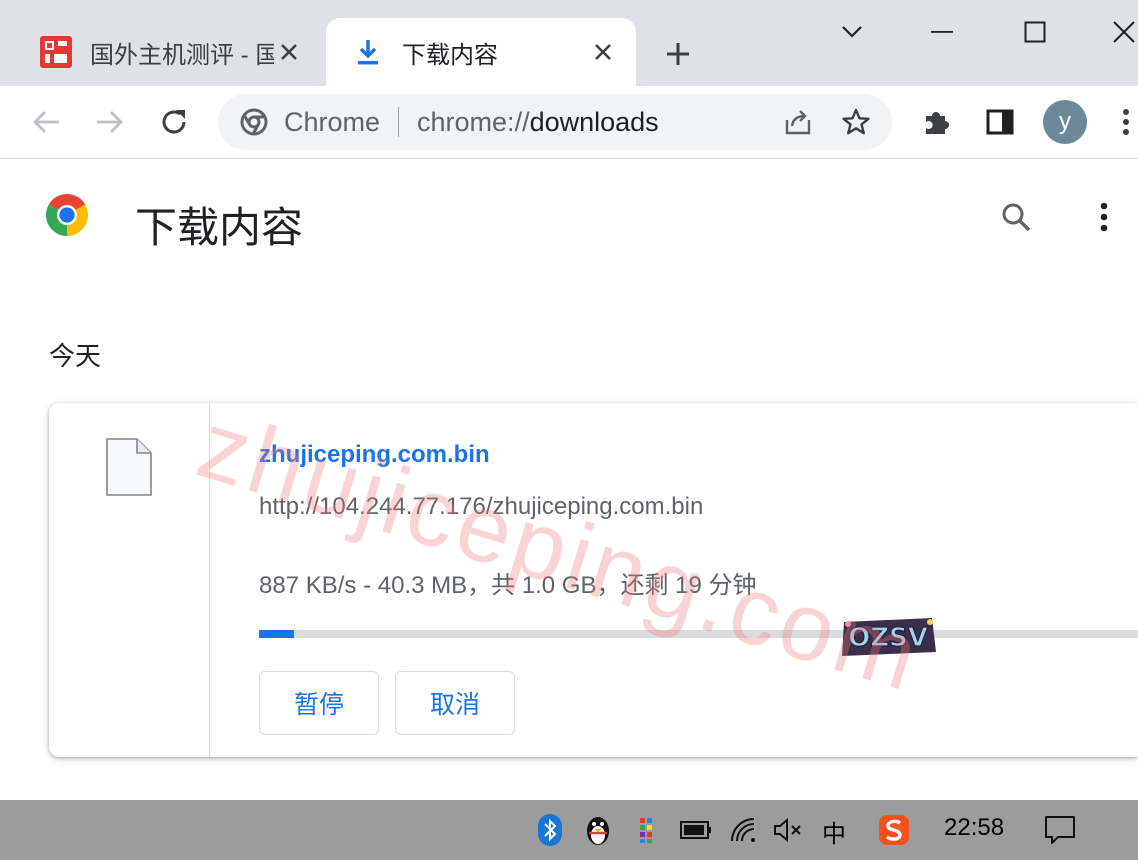 The height and width of the screenshot is (860, 1138). Describe the element at coordinates (1121, 32) in the screenshot. I see `close-window-button` at that location.